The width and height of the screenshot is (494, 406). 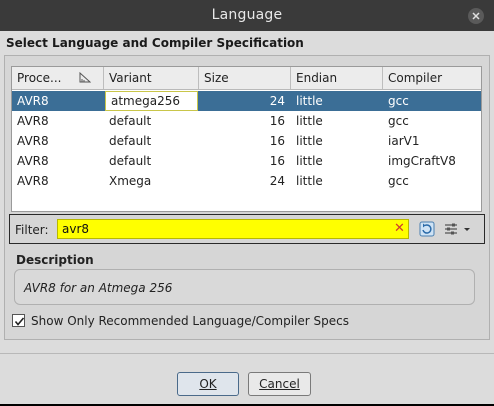 What do you see at coordinates (246, 101) in the screenshot?
I see `table-row: AVR8 atmega256 24 little gcc` at bounding box center [246, 101].